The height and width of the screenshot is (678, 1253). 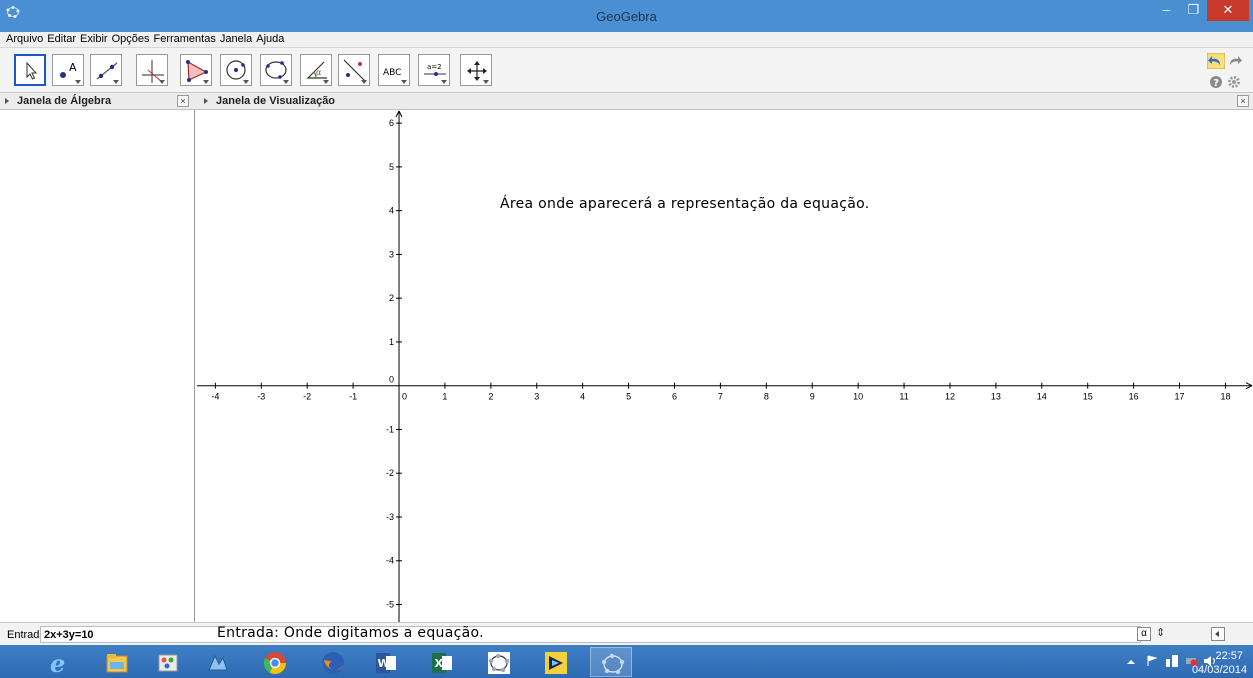 What do you see at coordinates (106, 70) in the screenshot?
I see `line-tool` at bounding box center [106, 70].